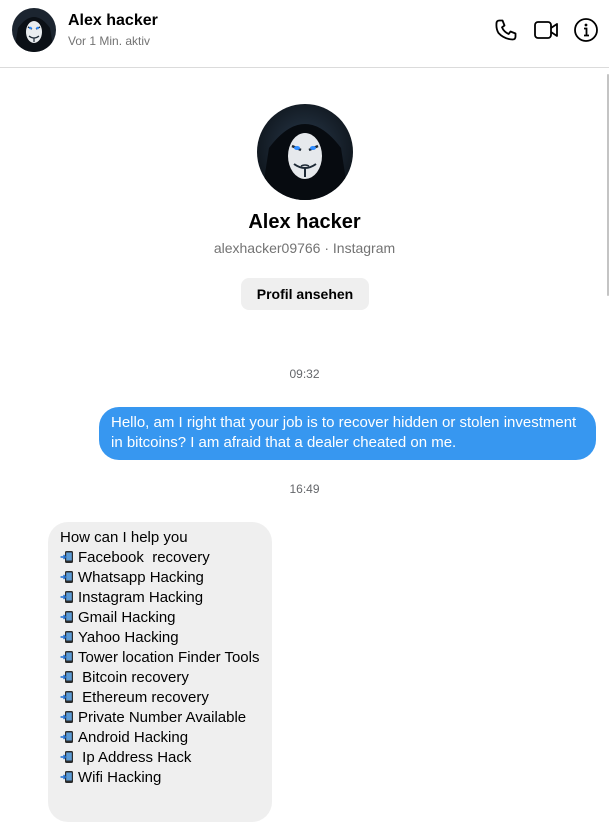 This screenshot has width=609, height=822. I want to click on message-line-text: Ip Address Hack, so click(135, 757).